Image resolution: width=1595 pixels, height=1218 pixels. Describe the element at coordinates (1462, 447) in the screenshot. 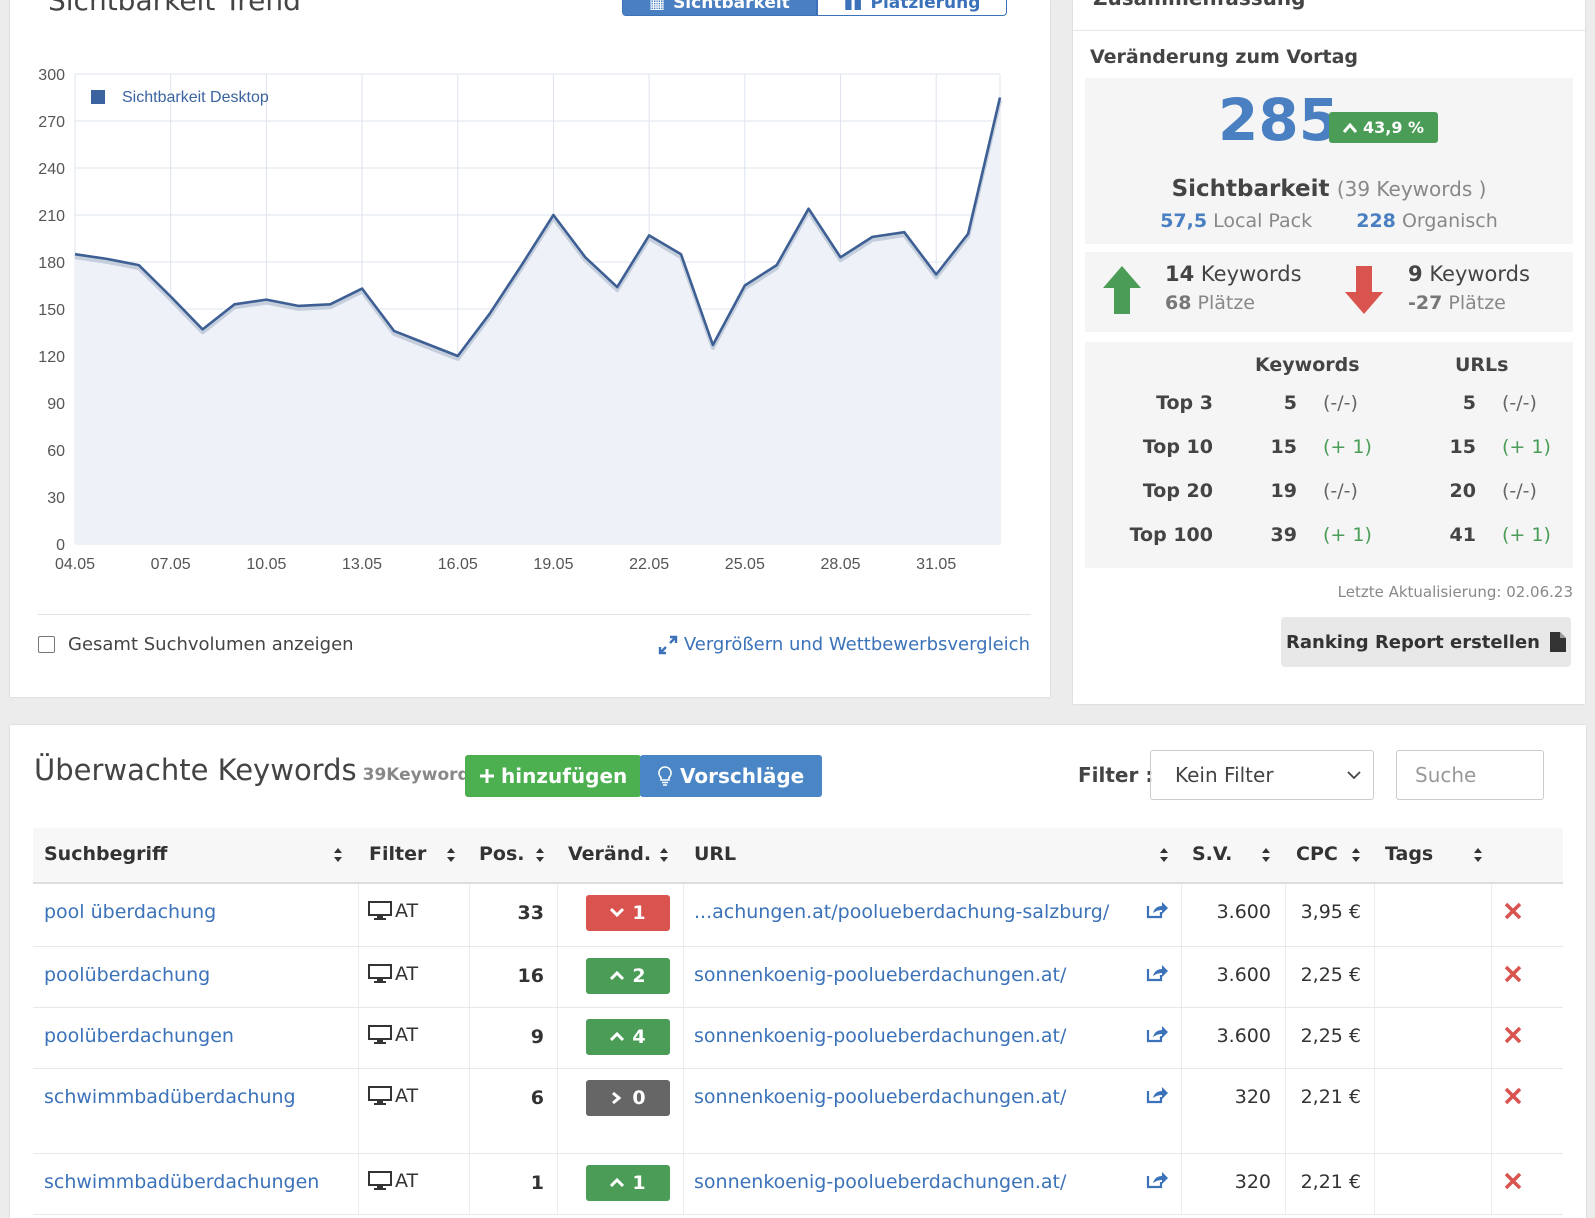

I see `top-rank-urls: 15` at that location.